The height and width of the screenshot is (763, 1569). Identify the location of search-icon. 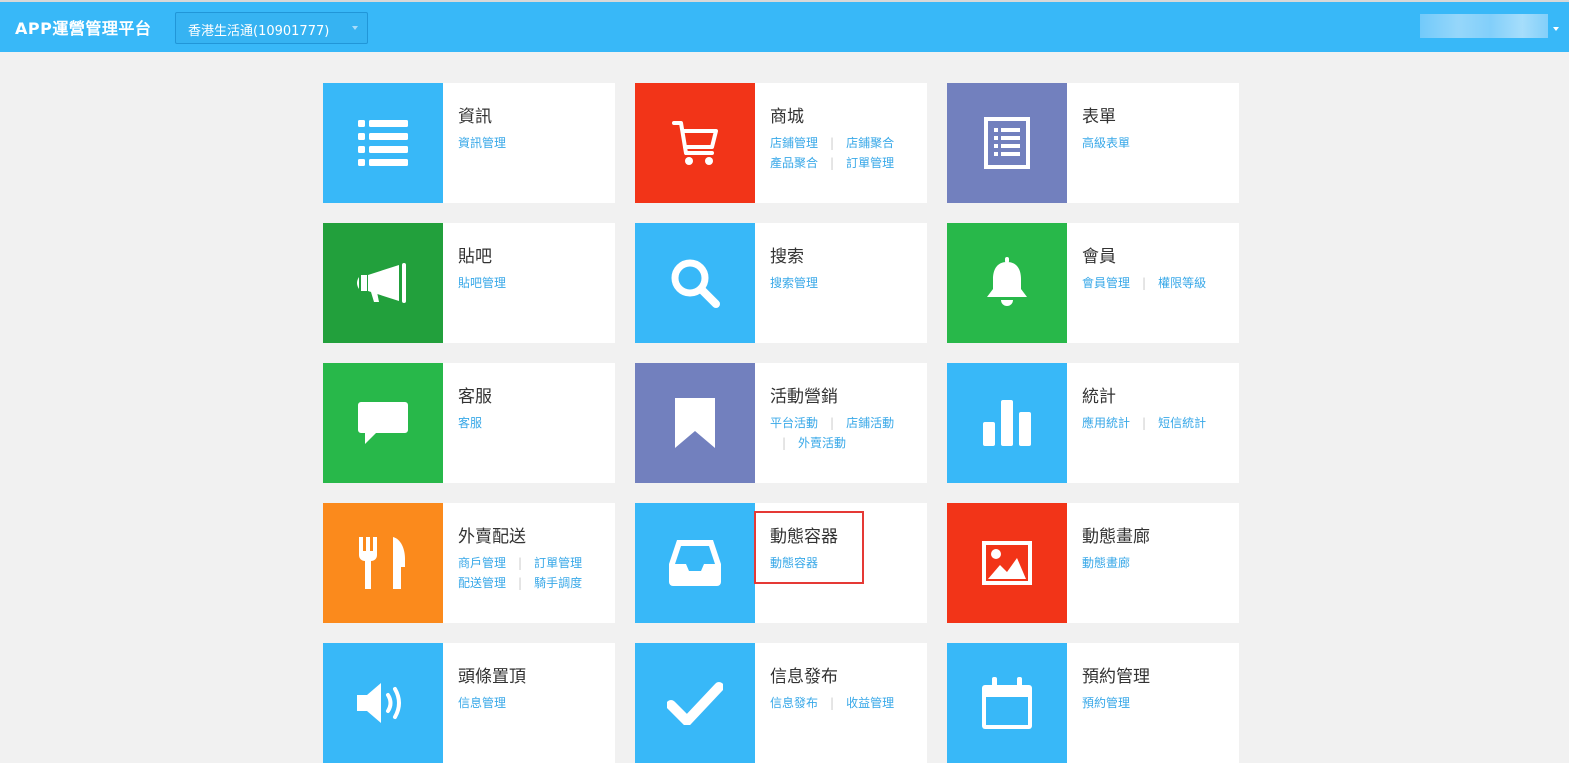
(695, 283).